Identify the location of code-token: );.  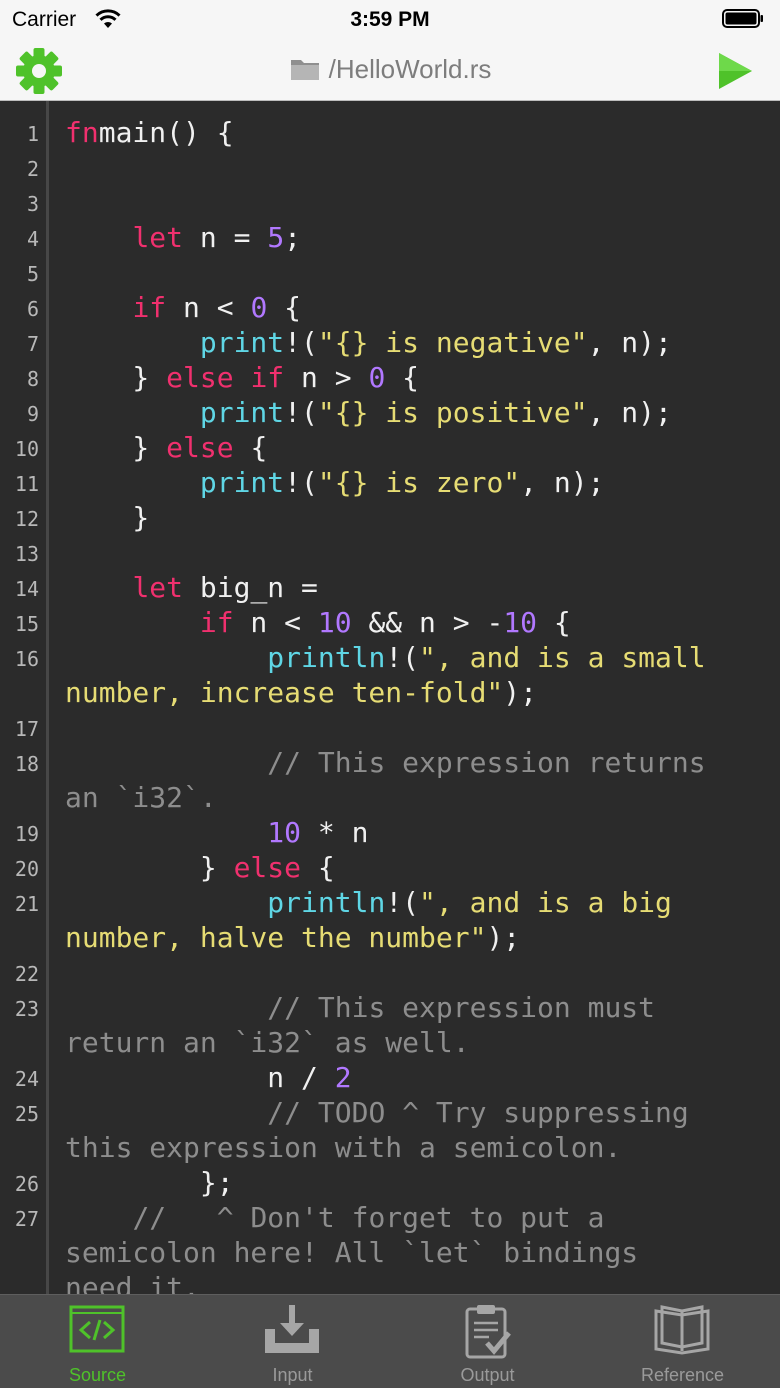
(503, 937).